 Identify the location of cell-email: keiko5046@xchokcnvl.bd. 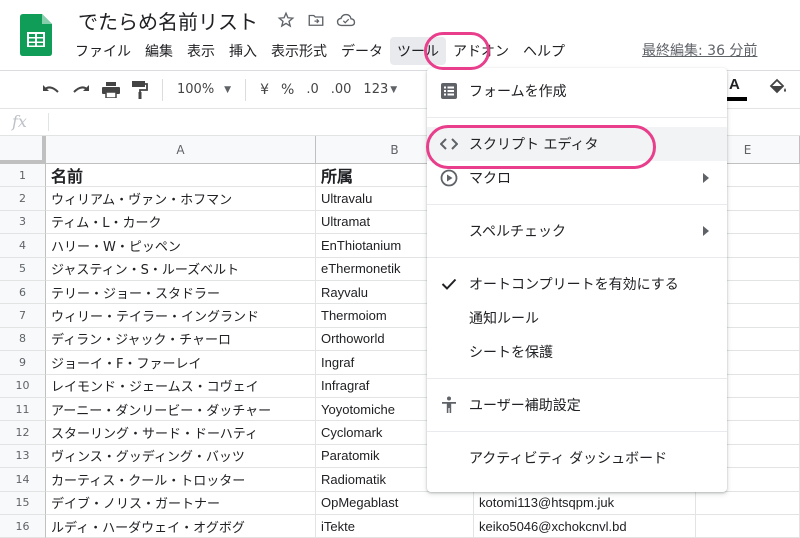
(585, 526).